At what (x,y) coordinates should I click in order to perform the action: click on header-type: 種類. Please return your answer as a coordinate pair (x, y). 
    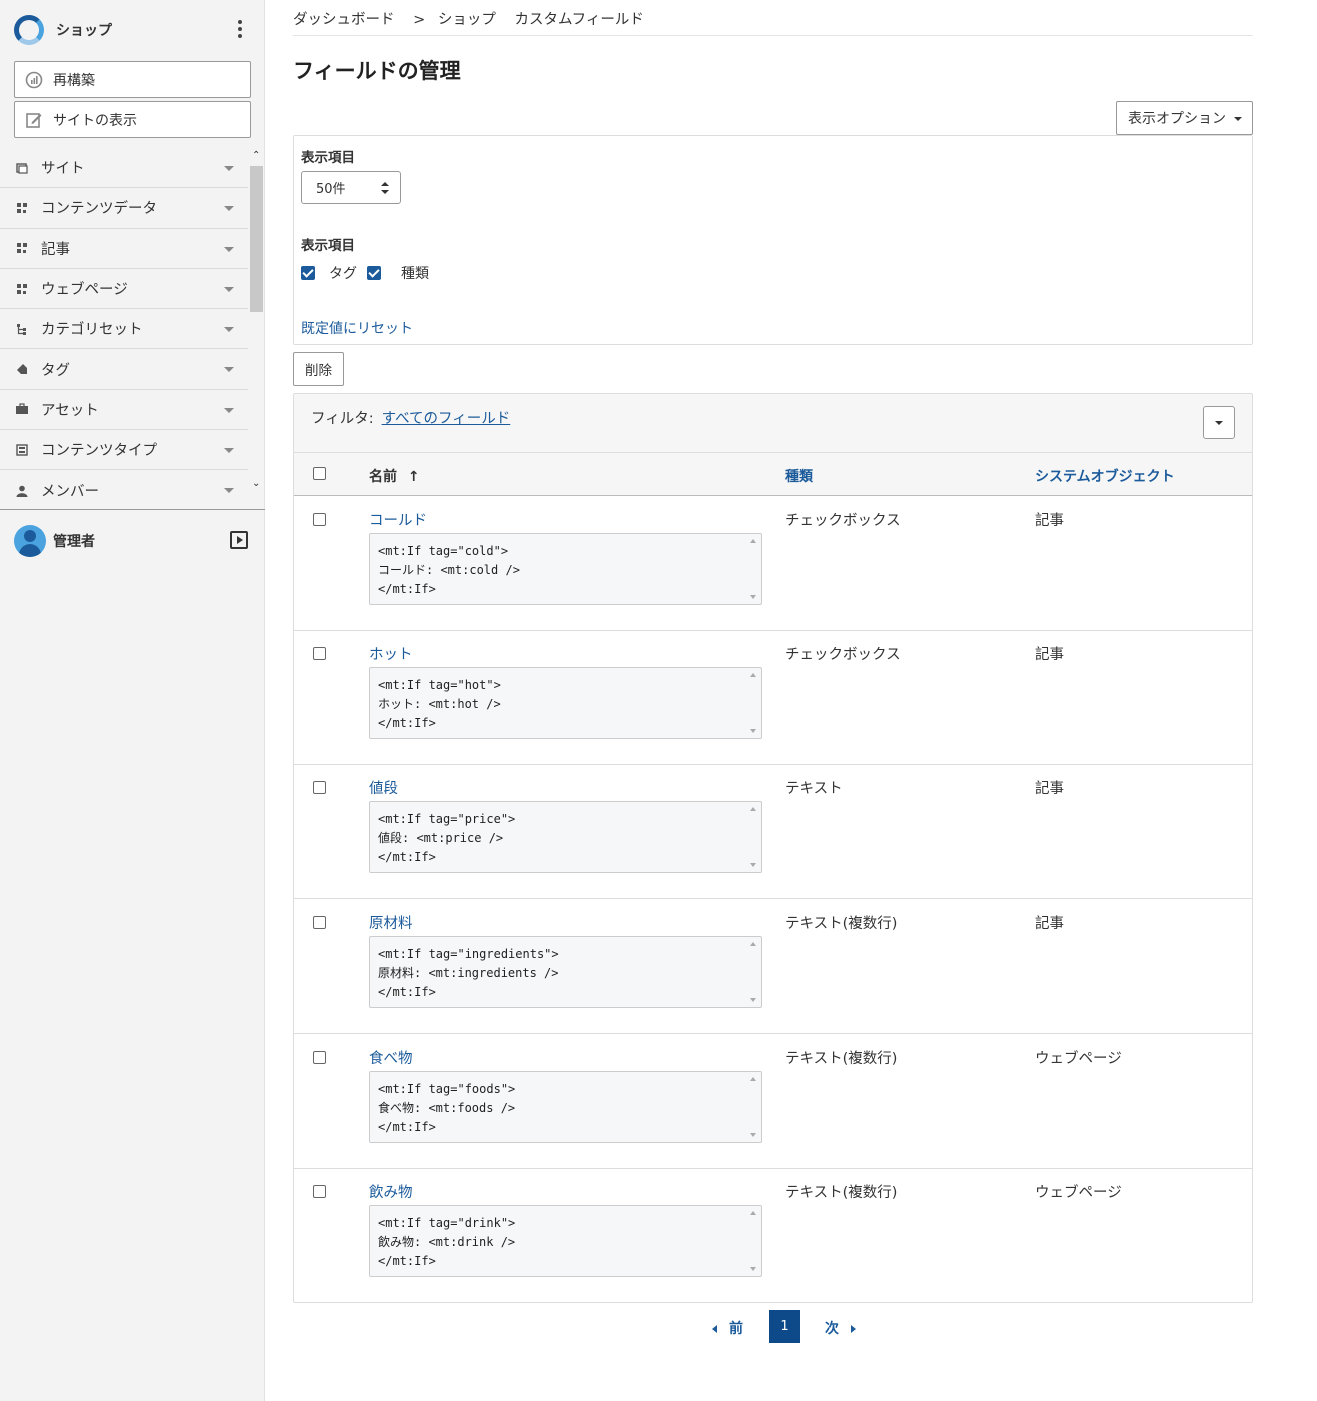
    Looking at the image, I should click on (799, 476).